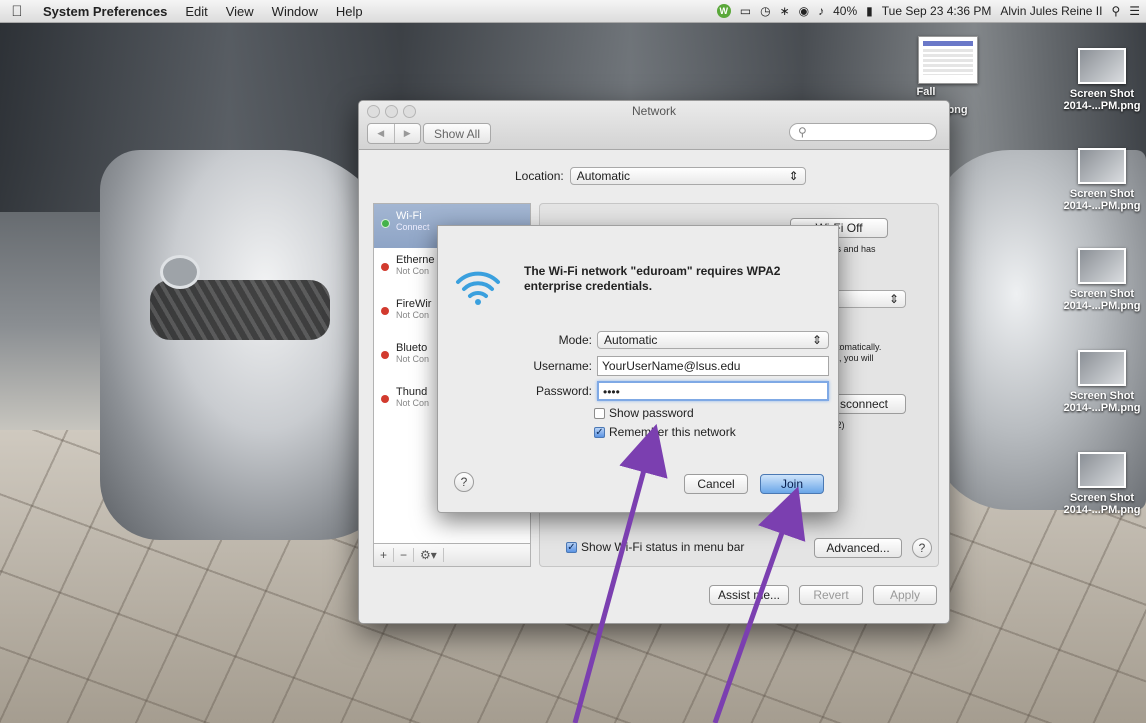  Describe the element at coordinates (464, 482) in the screenshot. I see `sheet-help-button: ?` at that location.